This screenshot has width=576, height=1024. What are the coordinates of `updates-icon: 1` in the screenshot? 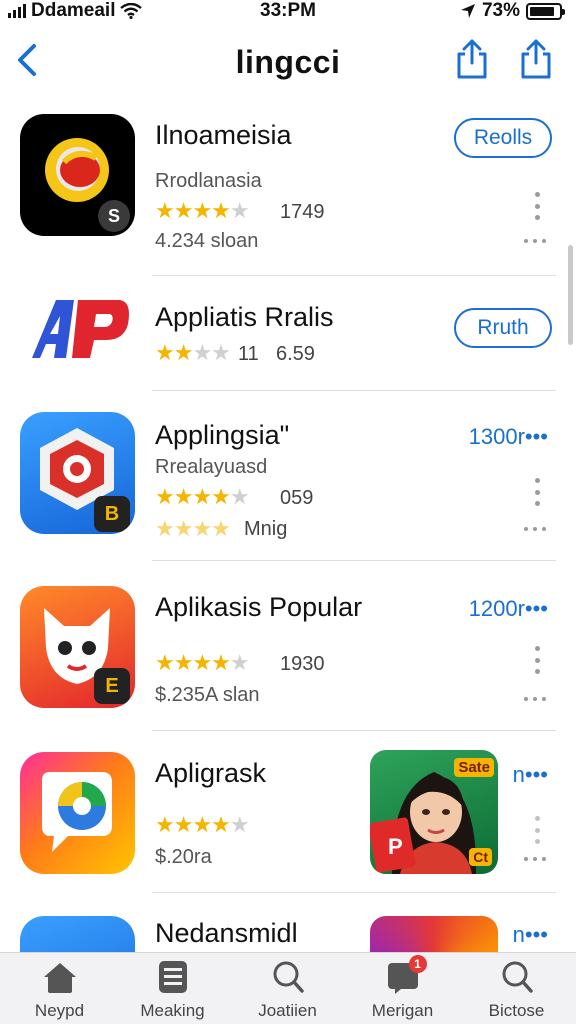 It's located at (405, 975).